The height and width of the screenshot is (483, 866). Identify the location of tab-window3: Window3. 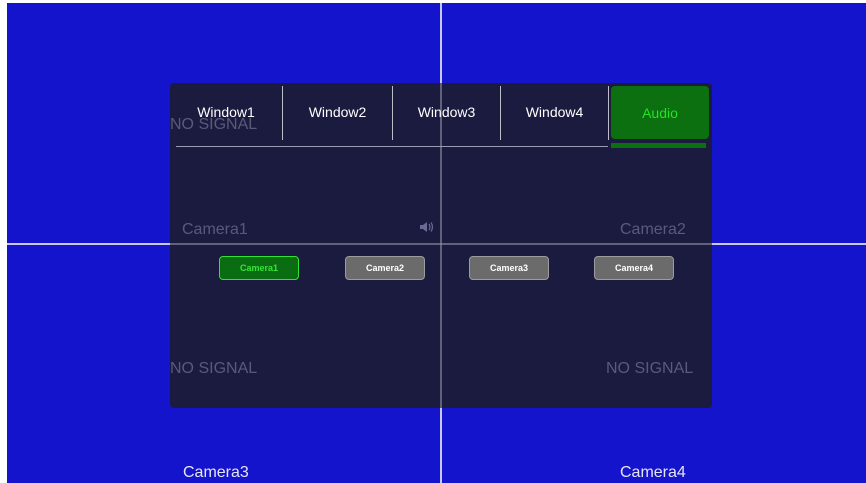
(446, 112).